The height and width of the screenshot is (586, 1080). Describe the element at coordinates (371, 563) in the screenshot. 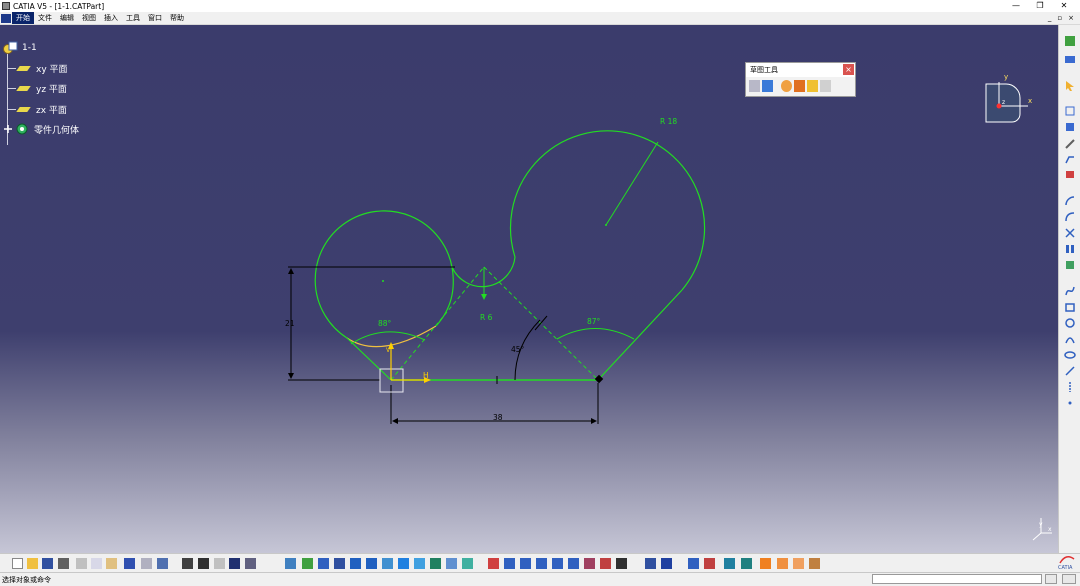

I see `zoom-out-icon` at that location.